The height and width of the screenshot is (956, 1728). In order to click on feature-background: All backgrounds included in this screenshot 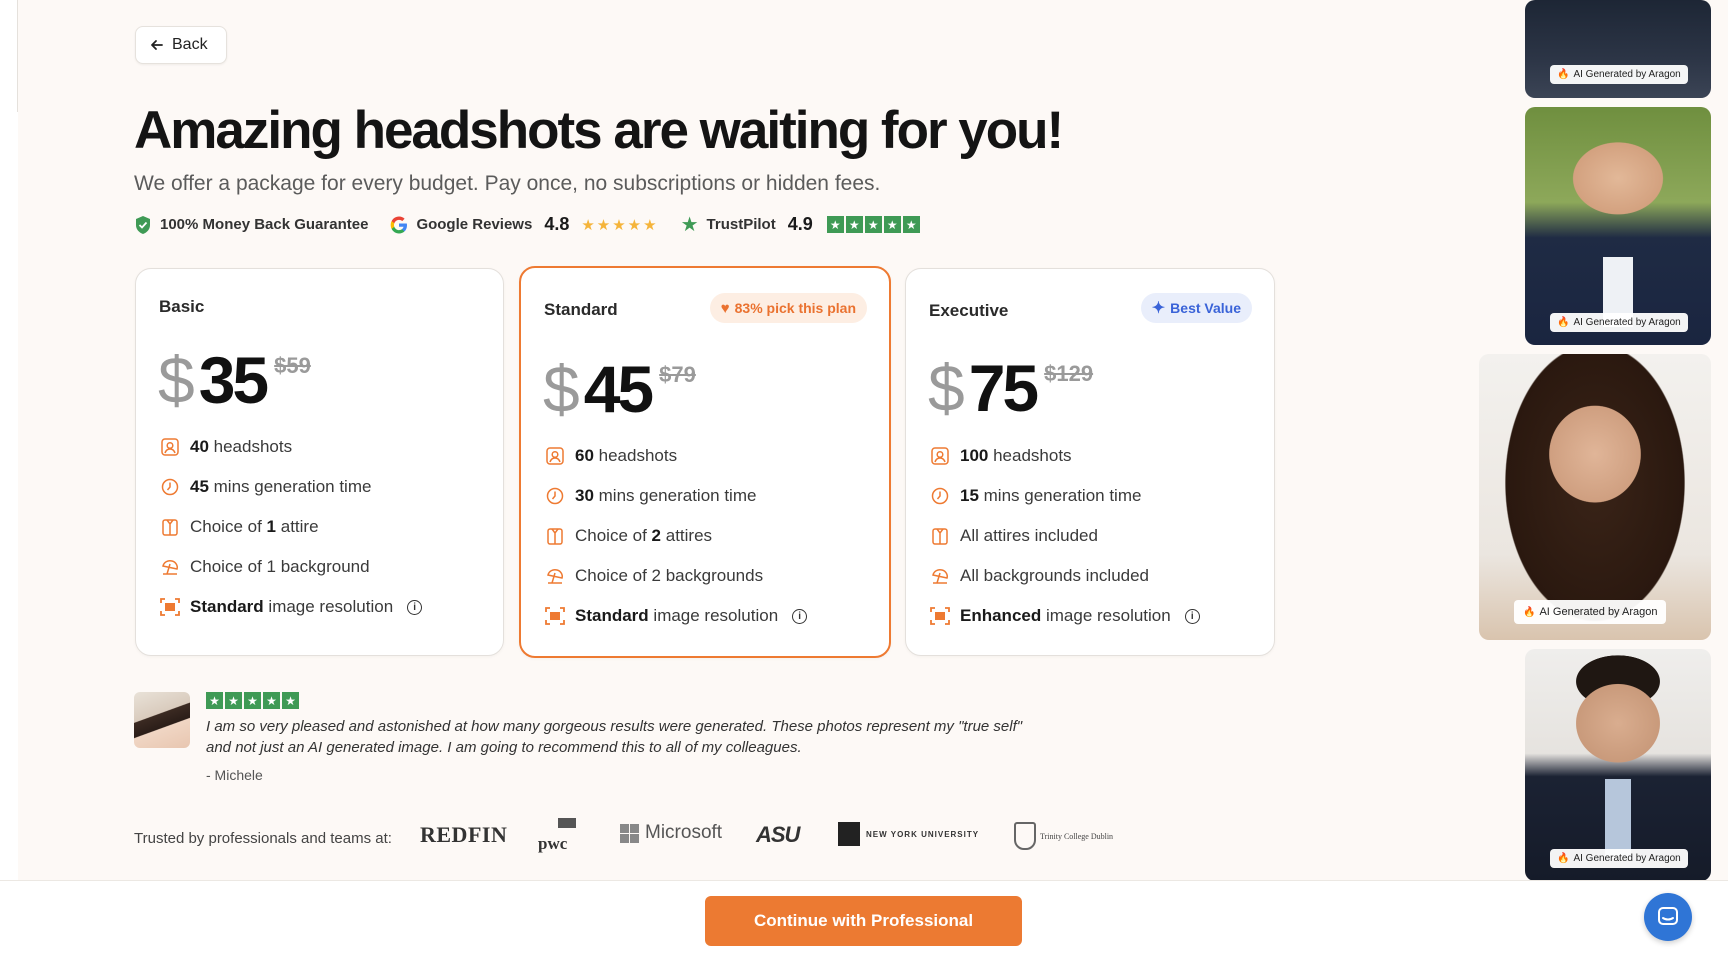, I will do `click(1065, 576)`.